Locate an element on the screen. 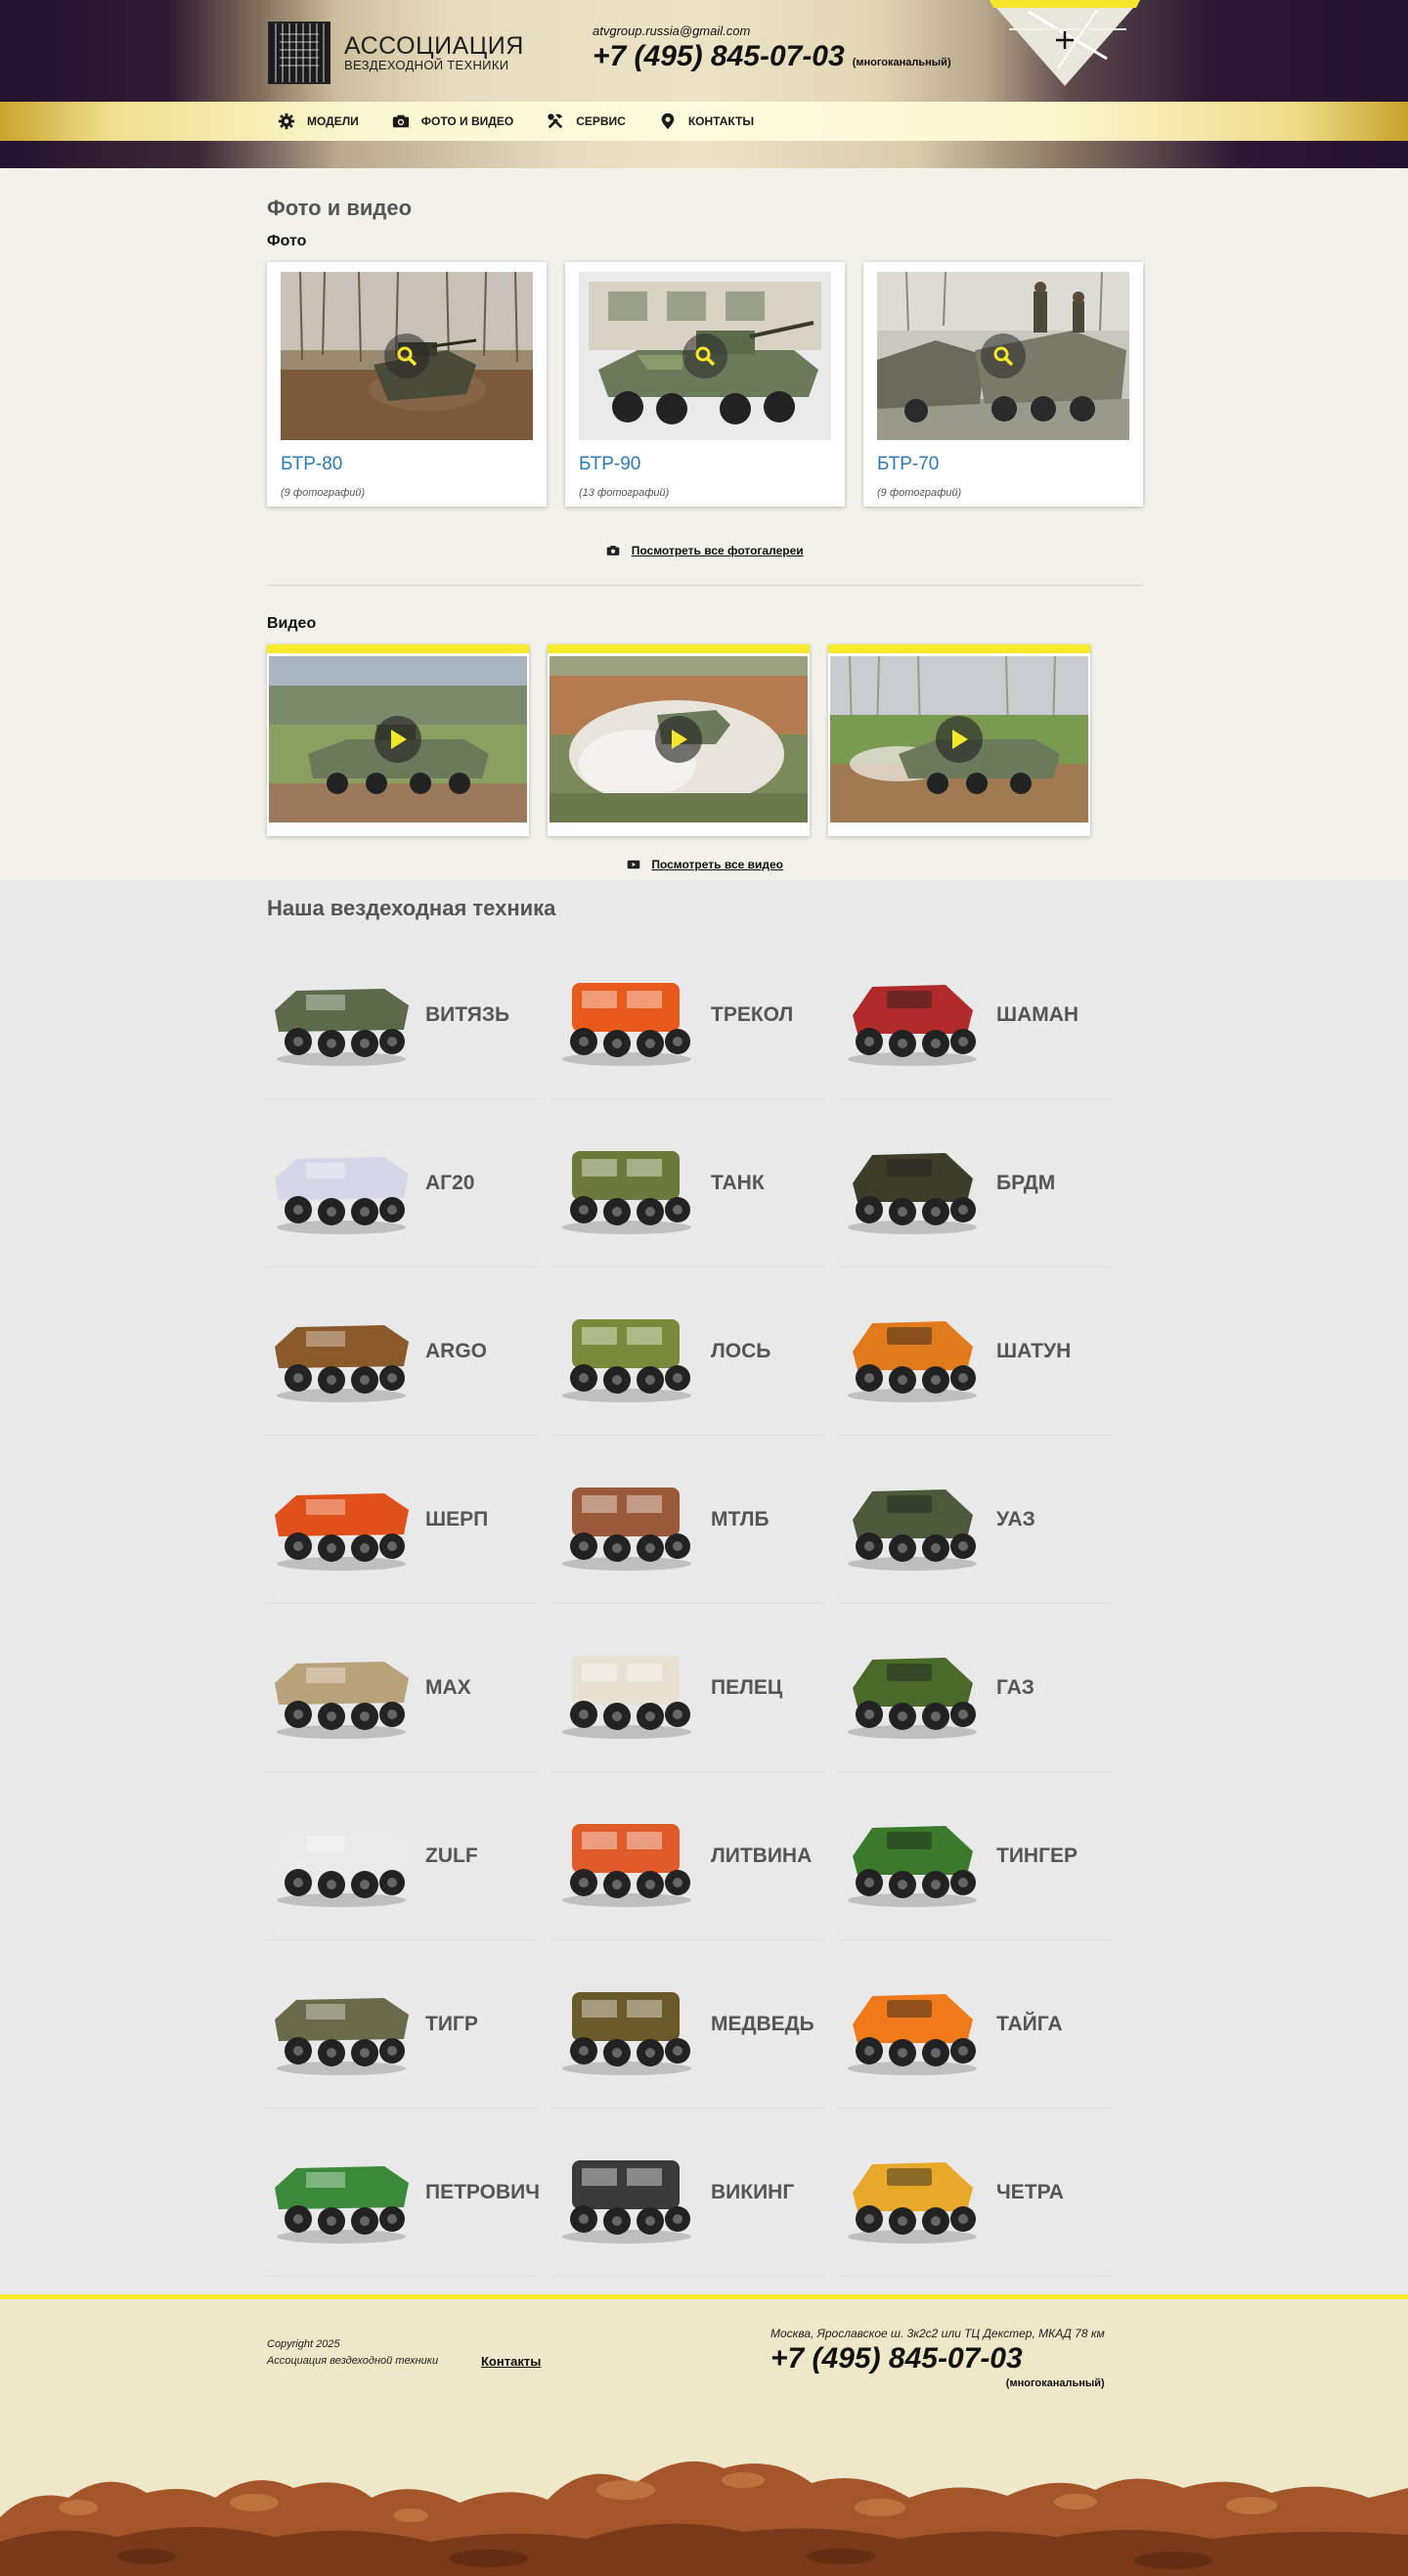  nav-item-service: Сервис is located at coordinates (586, 121).